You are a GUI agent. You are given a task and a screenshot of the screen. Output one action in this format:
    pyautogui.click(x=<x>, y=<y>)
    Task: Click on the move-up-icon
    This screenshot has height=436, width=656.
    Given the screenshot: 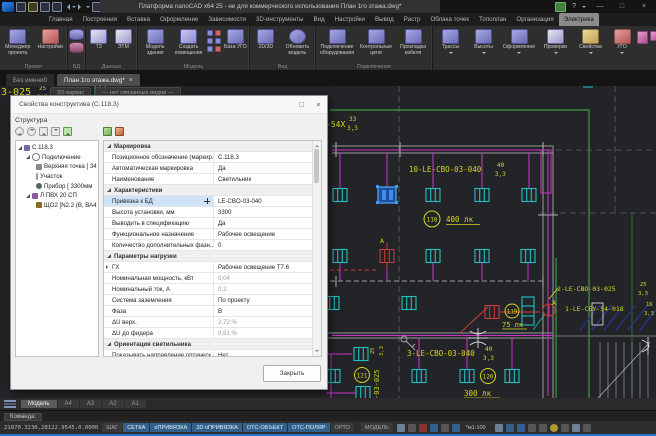 What is the action you would take?
    pyautogui.click(x=43, y=131)
    